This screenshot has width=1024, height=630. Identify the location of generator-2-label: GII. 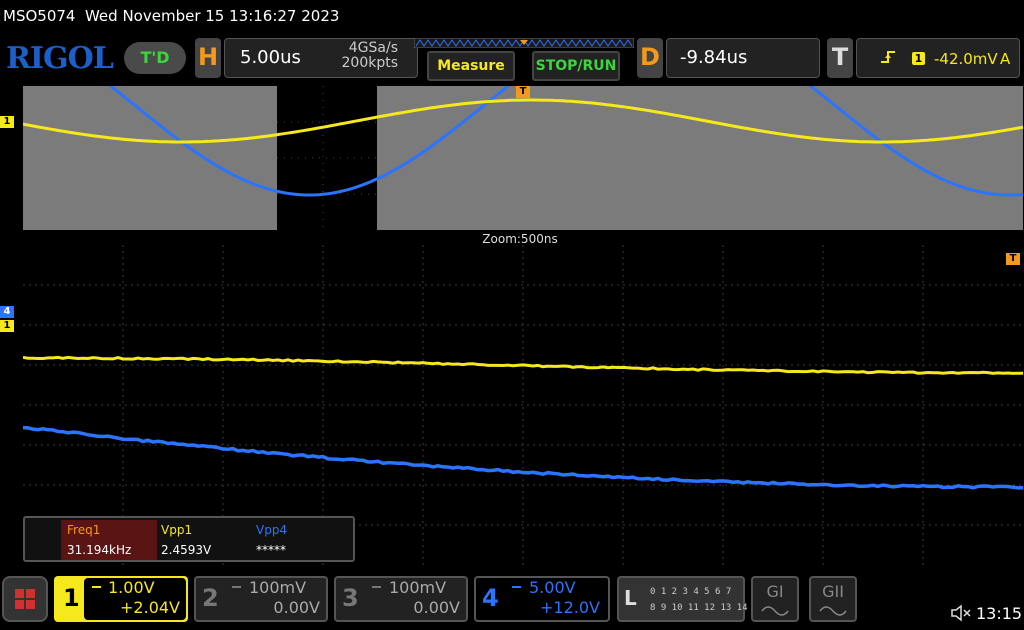
(833, 591).